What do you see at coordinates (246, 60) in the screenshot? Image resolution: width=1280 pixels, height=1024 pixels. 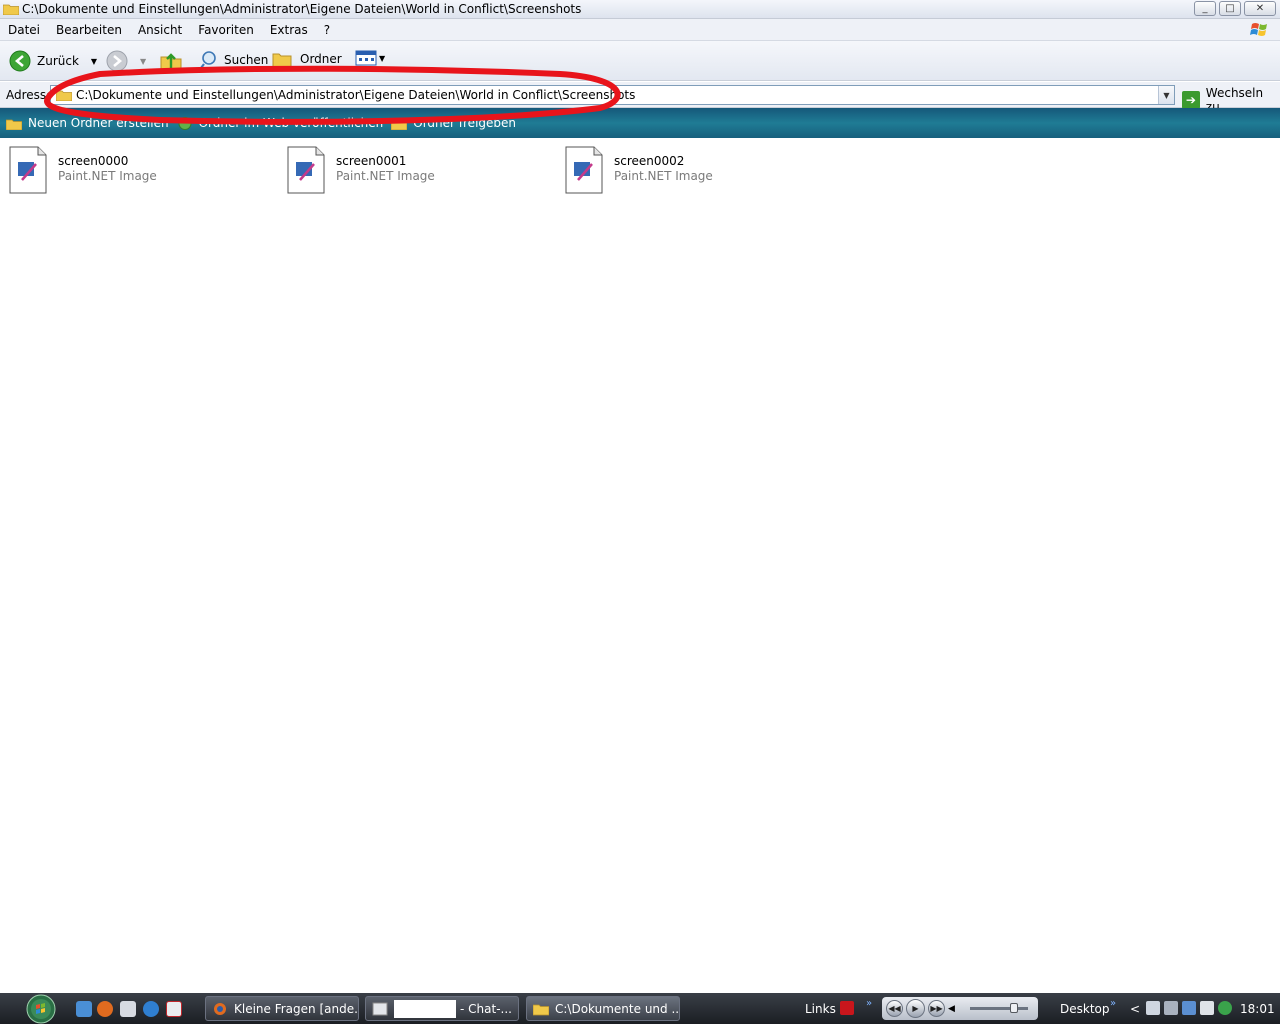 I see `search-label: Suchen` at bounding box center [246, 60].